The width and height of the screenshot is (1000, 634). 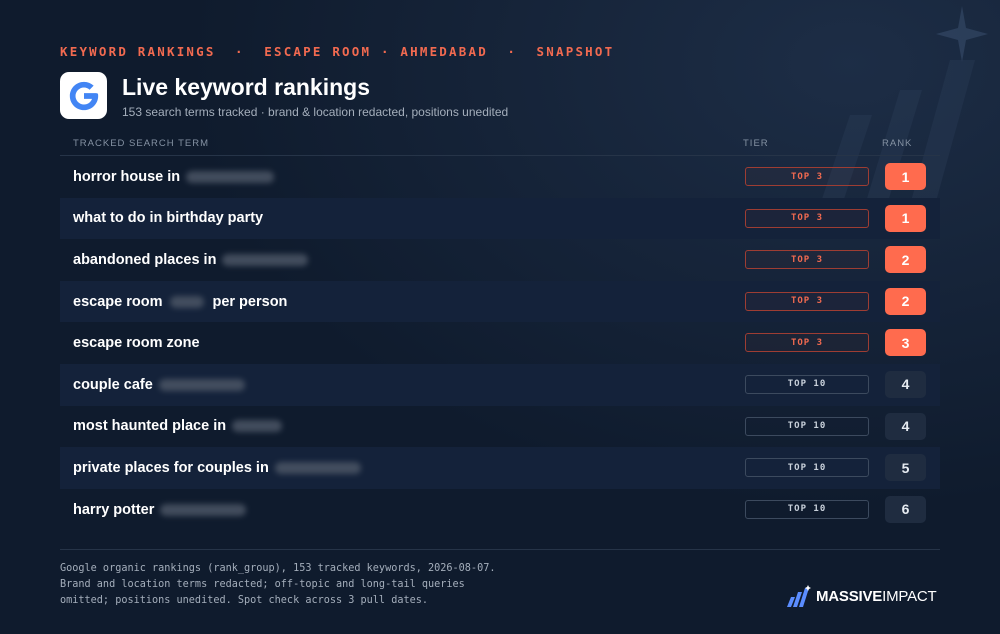 What do you see at coordinates (905, 343) in the screenshot?
I see `rank-badge: 3` at bounding box center [905, 343].